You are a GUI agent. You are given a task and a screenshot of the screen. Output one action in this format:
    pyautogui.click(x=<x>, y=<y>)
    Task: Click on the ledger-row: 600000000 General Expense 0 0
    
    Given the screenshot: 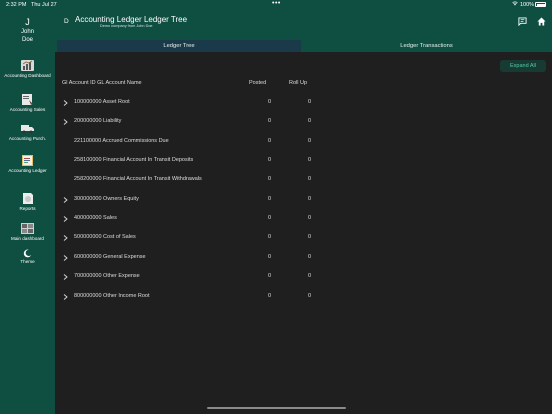 What is the action you would take?
    pyautogui.click(x=303, y=259)
    